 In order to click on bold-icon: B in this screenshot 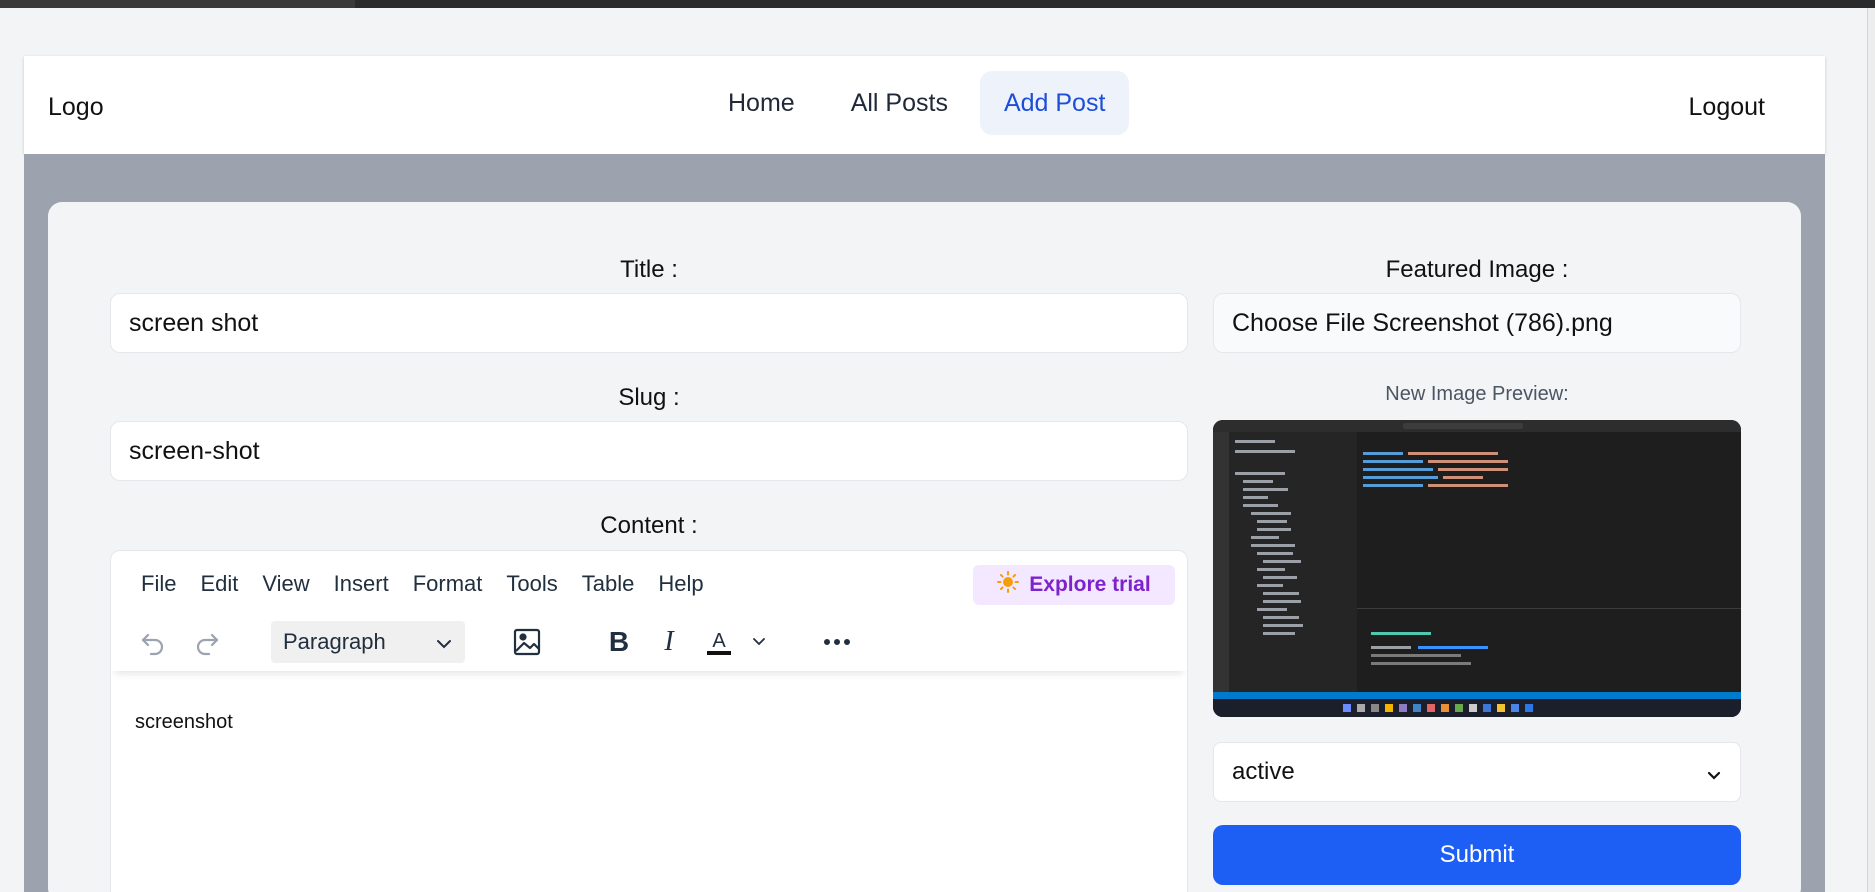, I will do `click(619, 642)`.